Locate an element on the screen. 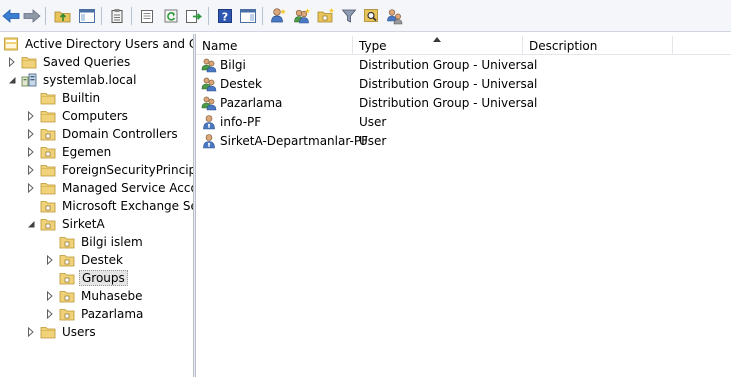 The height and width of the screenshot is (377, 731). back-button is located at coordinates (11, 16).